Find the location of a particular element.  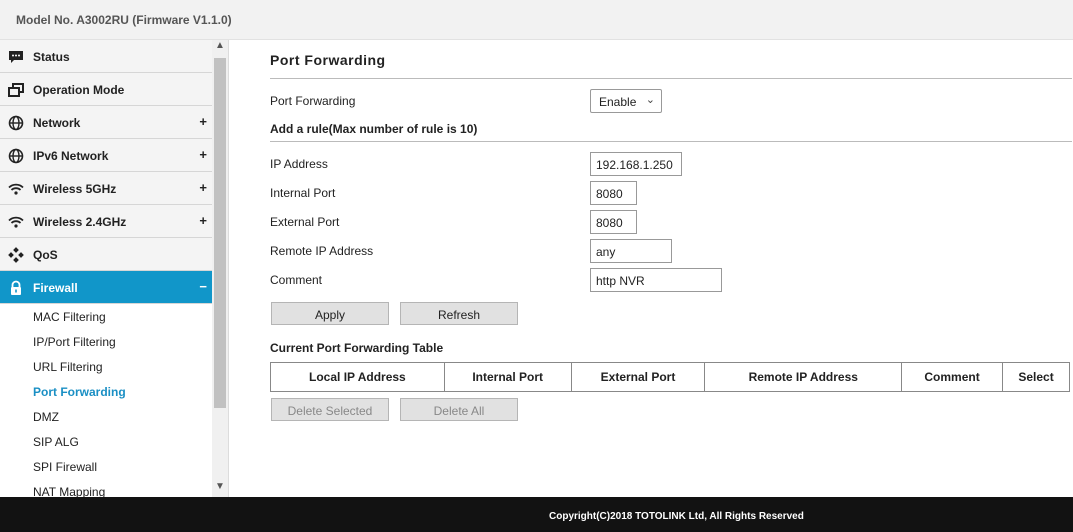

external-port-label: External Port is located at coordinates (305, 222).